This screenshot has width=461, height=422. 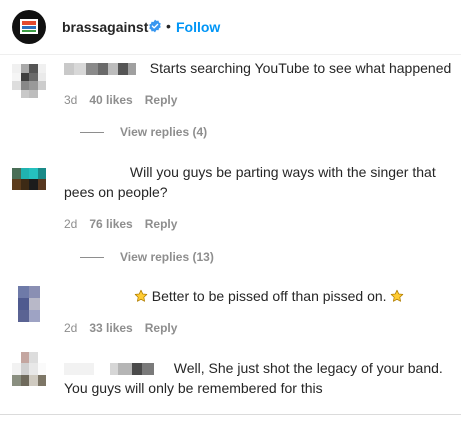 I want to click on comments-bottom-divider, so click(x=230, y=414).